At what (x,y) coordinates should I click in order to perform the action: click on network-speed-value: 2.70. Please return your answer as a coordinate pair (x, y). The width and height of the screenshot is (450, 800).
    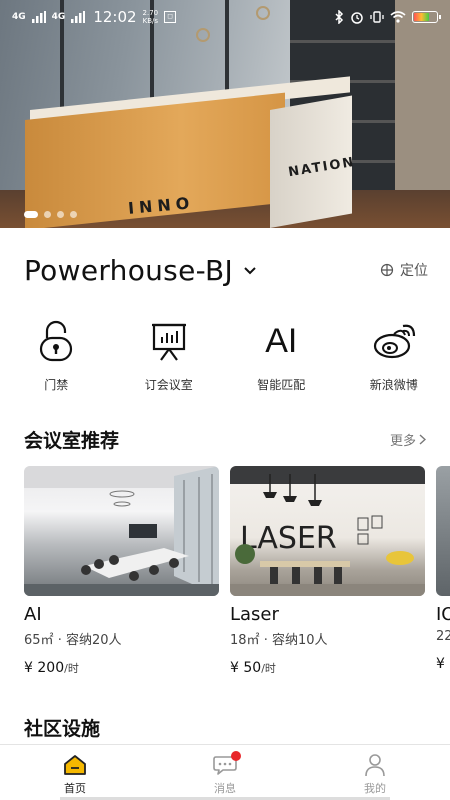
    Looking at the image, I should click on (150, 13).